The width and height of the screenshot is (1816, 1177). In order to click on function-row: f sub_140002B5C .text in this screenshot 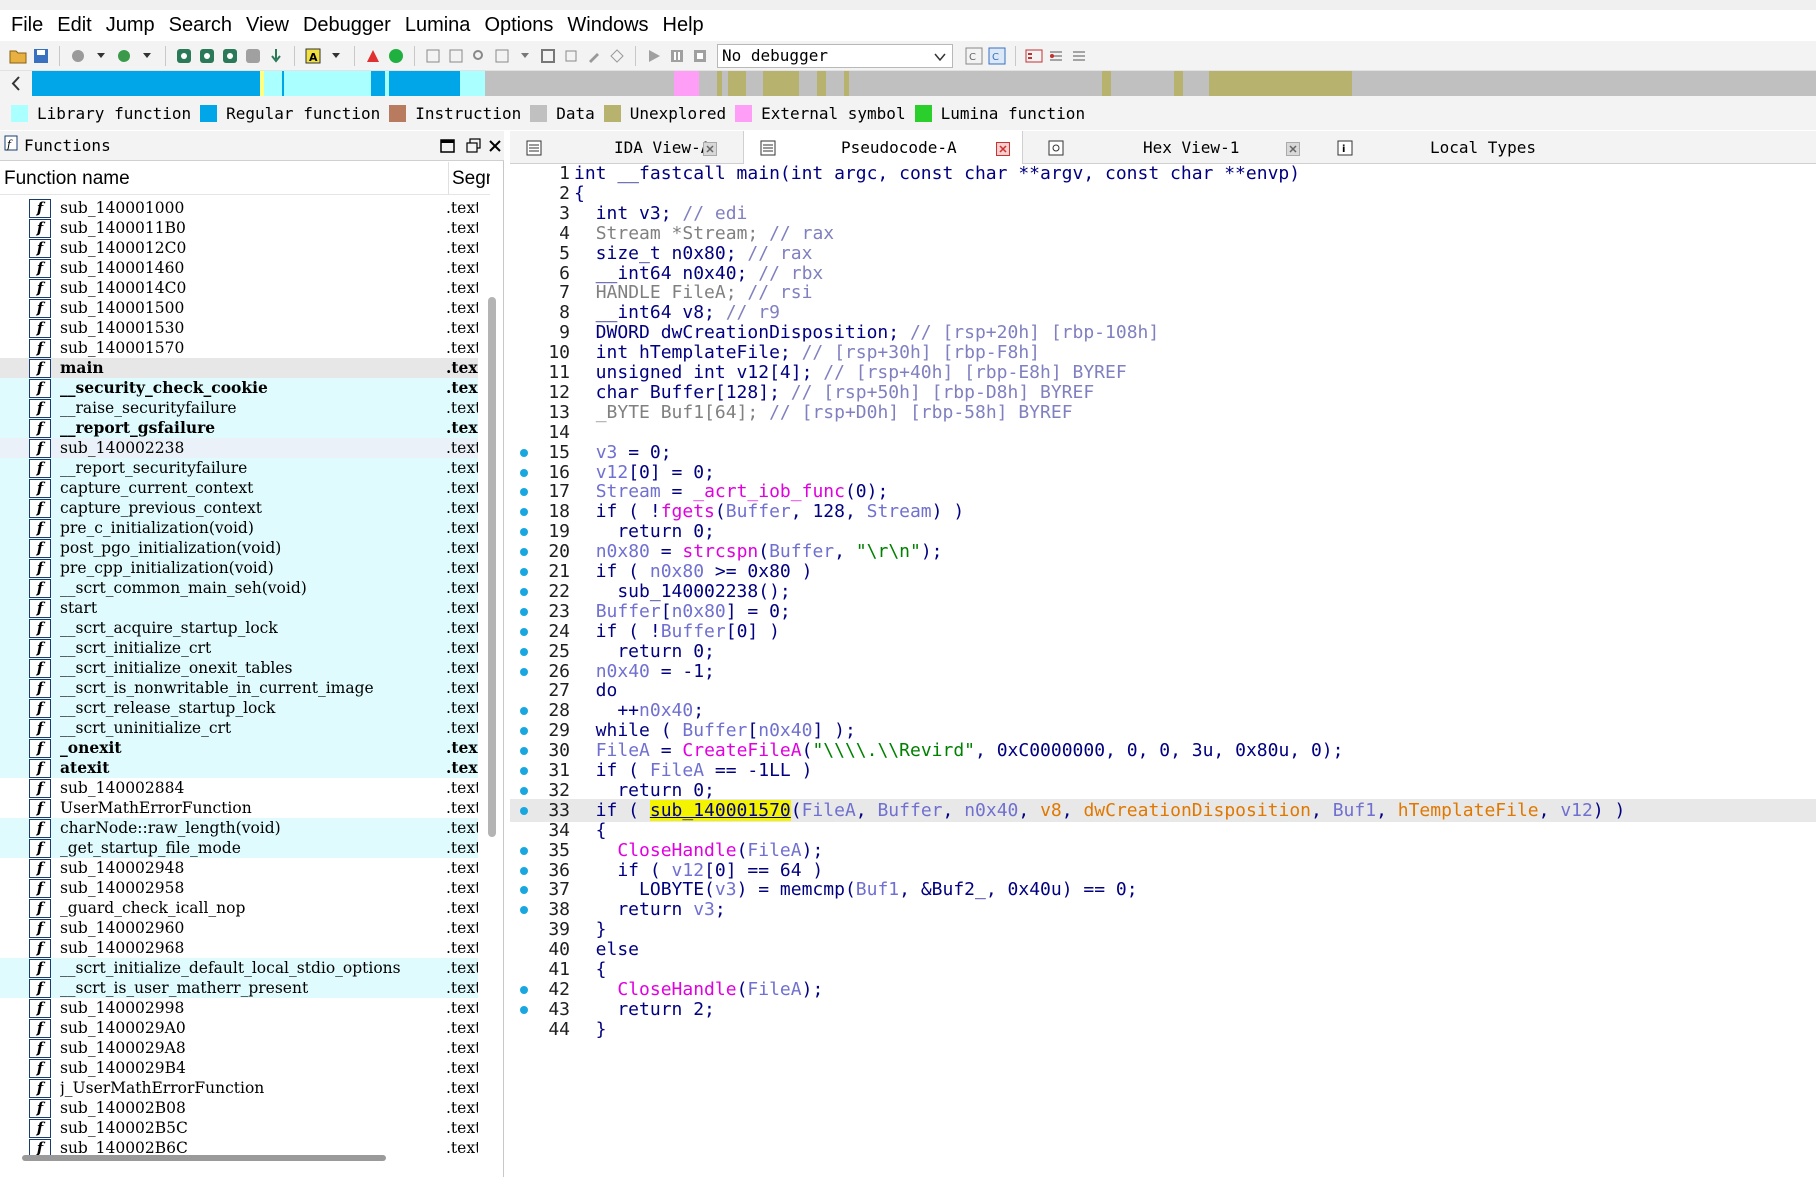, I will do `click(239, 1128)`.